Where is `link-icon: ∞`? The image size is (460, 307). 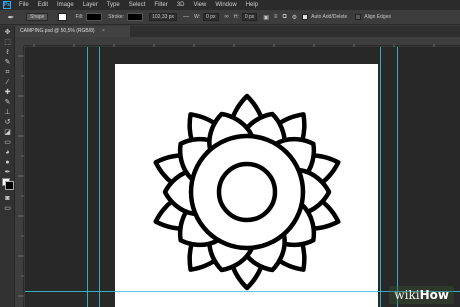
link-icon: ∞ is located at coordinates (227, 17).